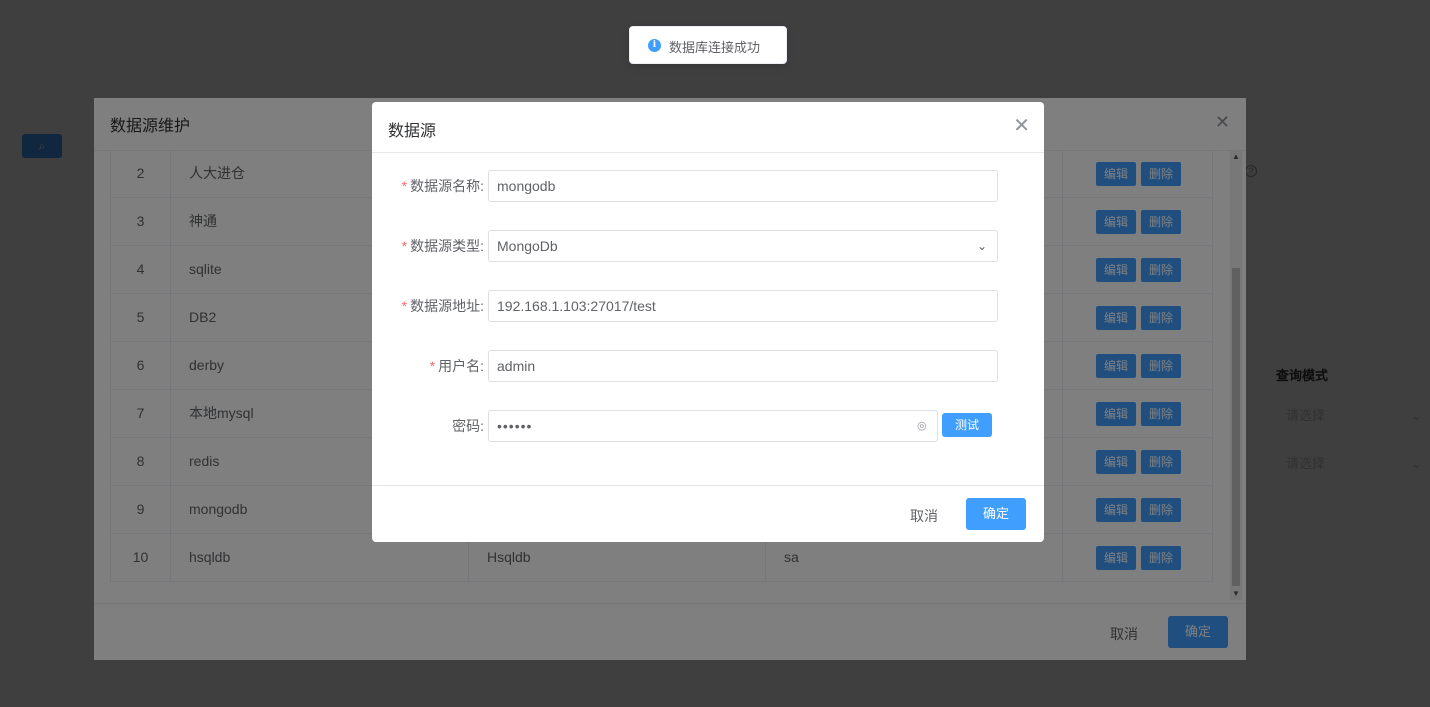  Describe the element at coordinates (456, 366) in the screenshot. I see `username-label: * 用户名:` at that location.